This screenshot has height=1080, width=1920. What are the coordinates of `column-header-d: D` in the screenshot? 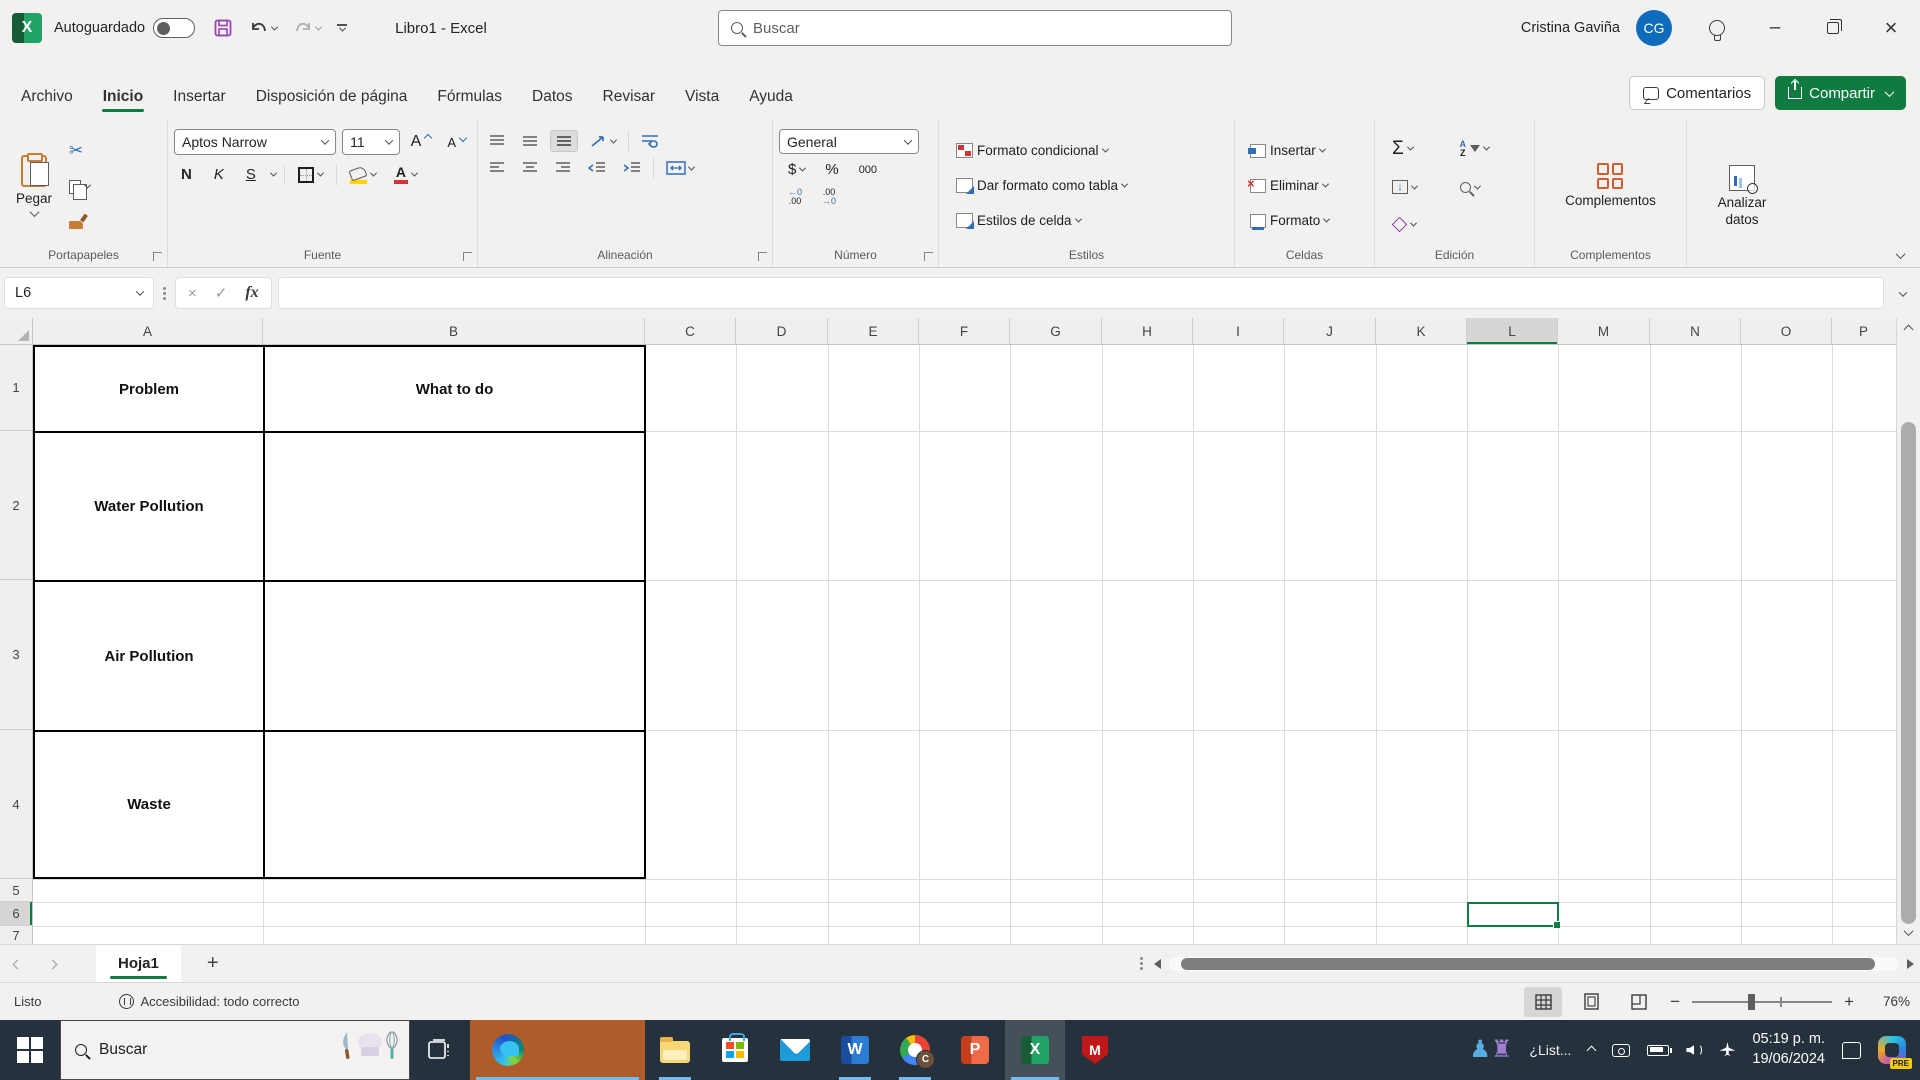 It's located at (782, 331).